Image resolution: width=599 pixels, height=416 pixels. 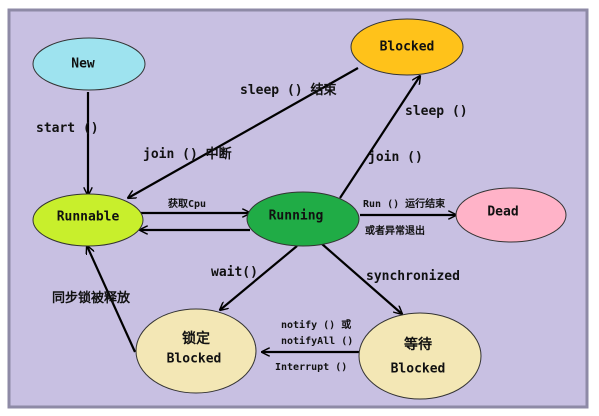 I want to click on label-synchronized: synchronized, so click(x=413, y=276).